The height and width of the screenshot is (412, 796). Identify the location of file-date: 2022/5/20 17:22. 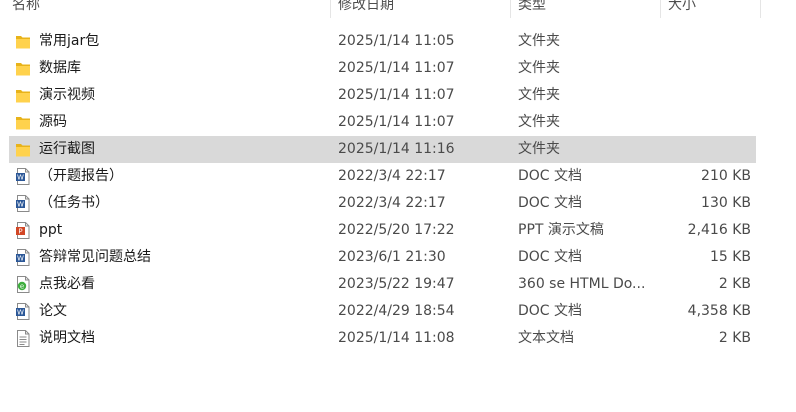
(396, 230).